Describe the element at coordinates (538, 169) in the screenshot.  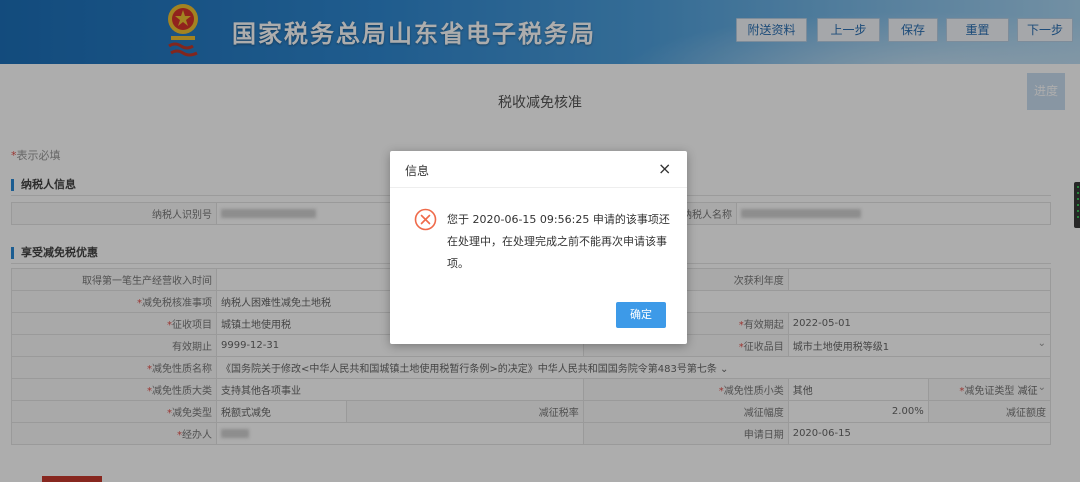
I see `dialog-header: 信息 ×` at that location.